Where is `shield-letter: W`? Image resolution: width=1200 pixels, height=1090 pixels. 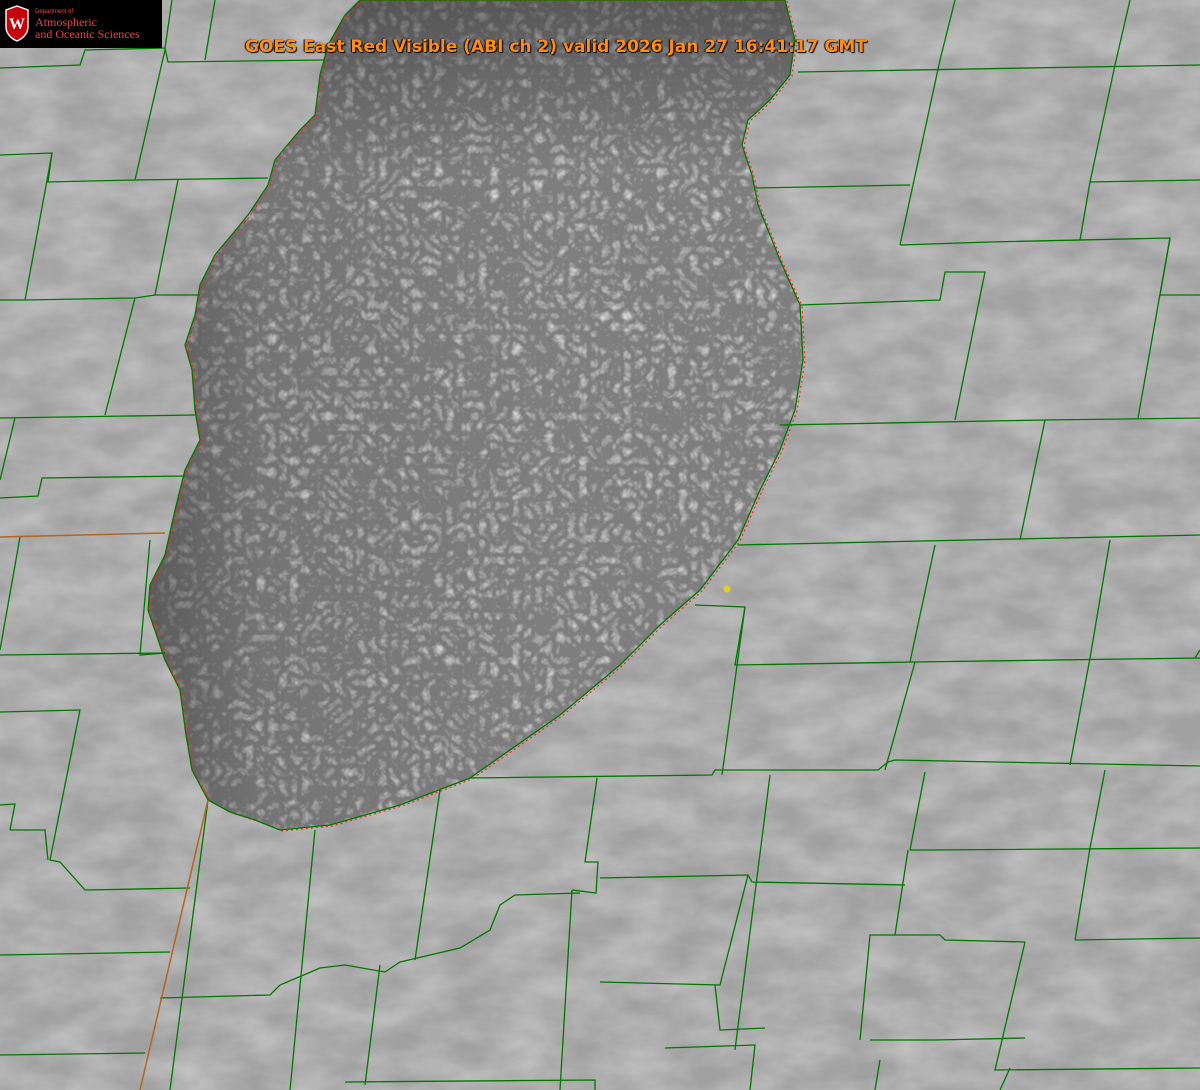 shield-letter: W is located at coordinates (17, 24).